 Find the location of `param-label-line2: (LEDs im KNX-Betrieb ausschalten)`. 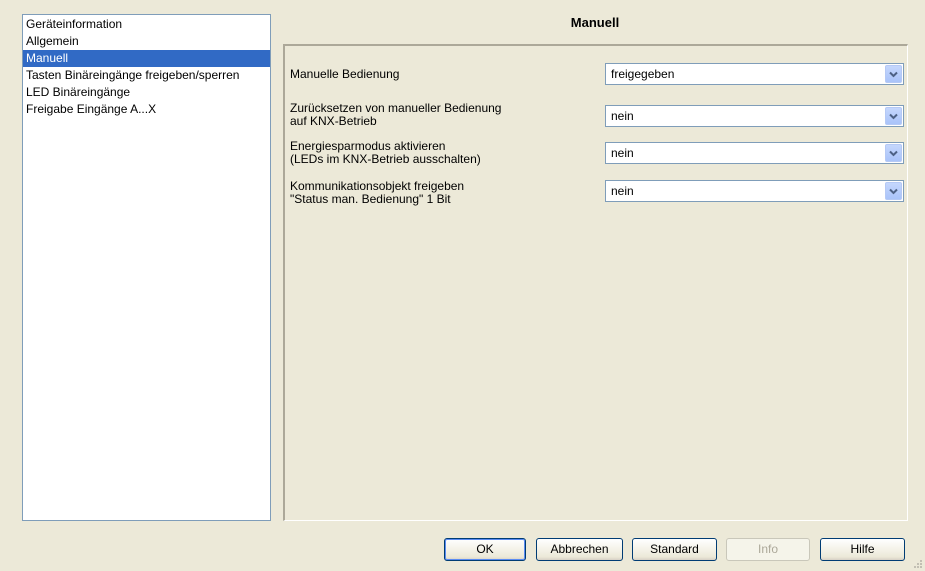

param-label-line2: (LEDs im KNX-Betrieb ausschalten) is located at coordinates (385, 159).